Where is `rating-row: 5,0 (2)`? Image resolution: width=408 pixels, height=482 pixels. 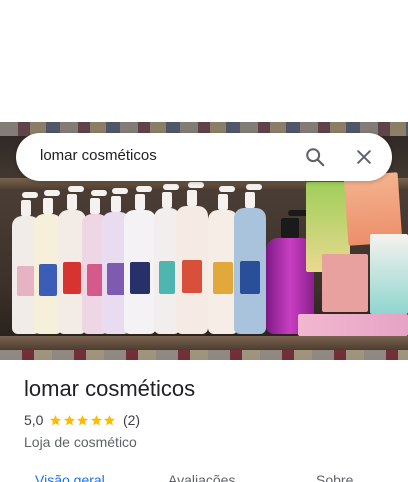
rating-row: 5,0 (2) is located at coordinates (82, 420).